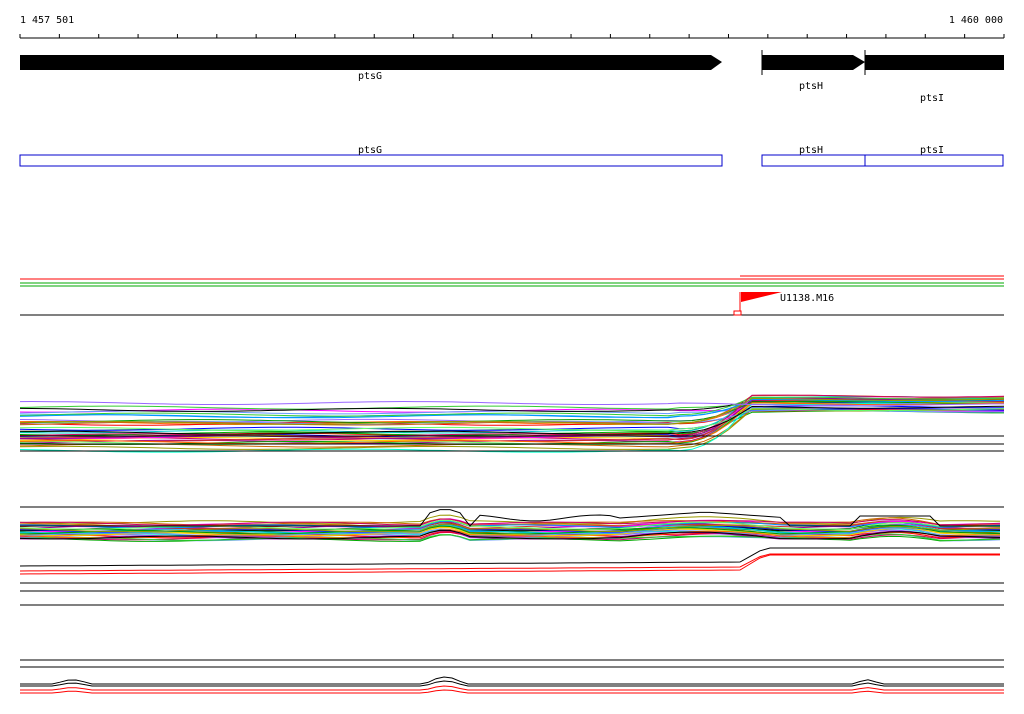  Describe the element at coordinates (761, 297) in the screenshot. I see `tss-flag-icon` at that location.